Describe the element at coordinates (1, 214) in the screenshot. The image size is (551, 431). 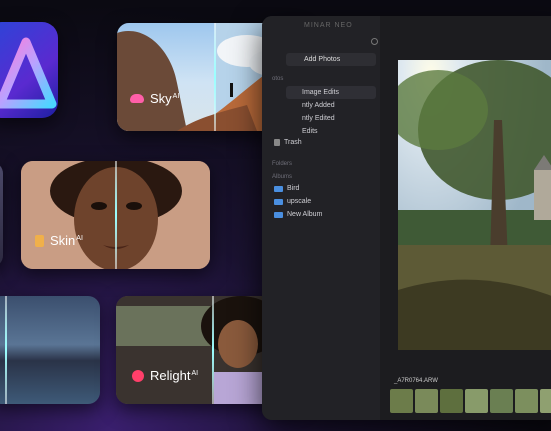
I see `partial-feature-card` at that location.